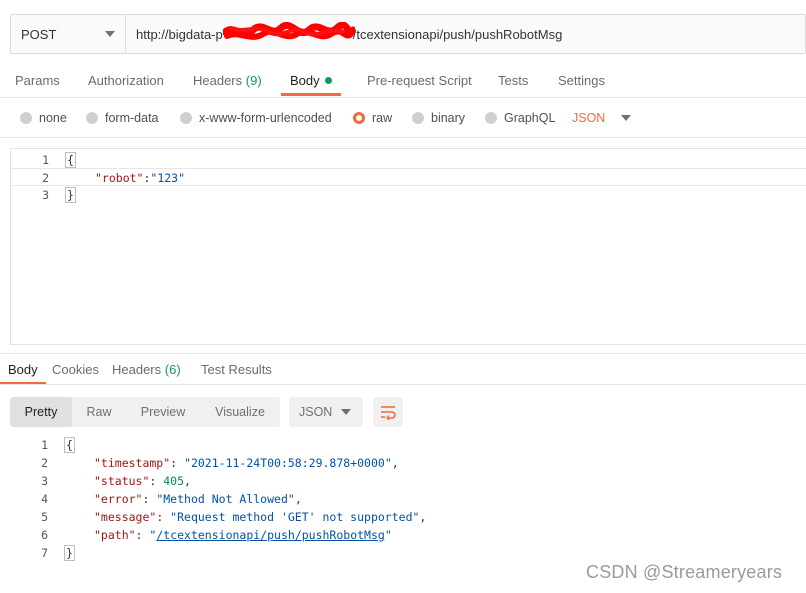 This screenshot has height=593, width=806. Describe the element at coordinates (408, 160) in the screenshot. I see `code-line: 1 {` at that location.